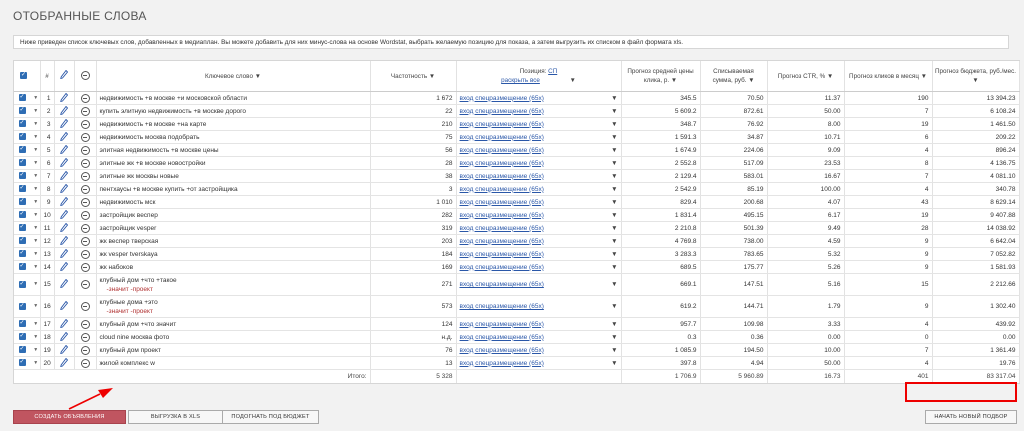  What do you see at coordinates (233, 124) in the screenshot?
I see `keyword-cell: недвижимость +в москве +на карте` at bounding box center [233, 124].